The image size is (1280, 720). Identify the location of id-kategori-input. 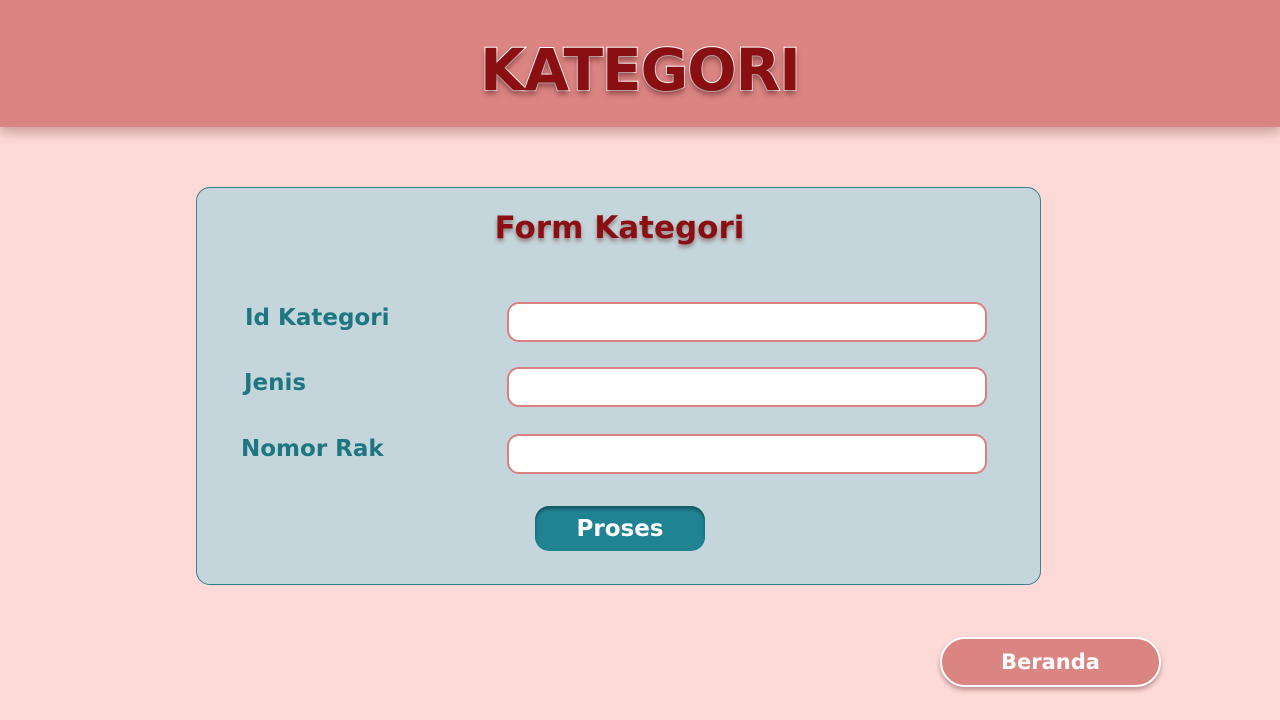
(747, 322).